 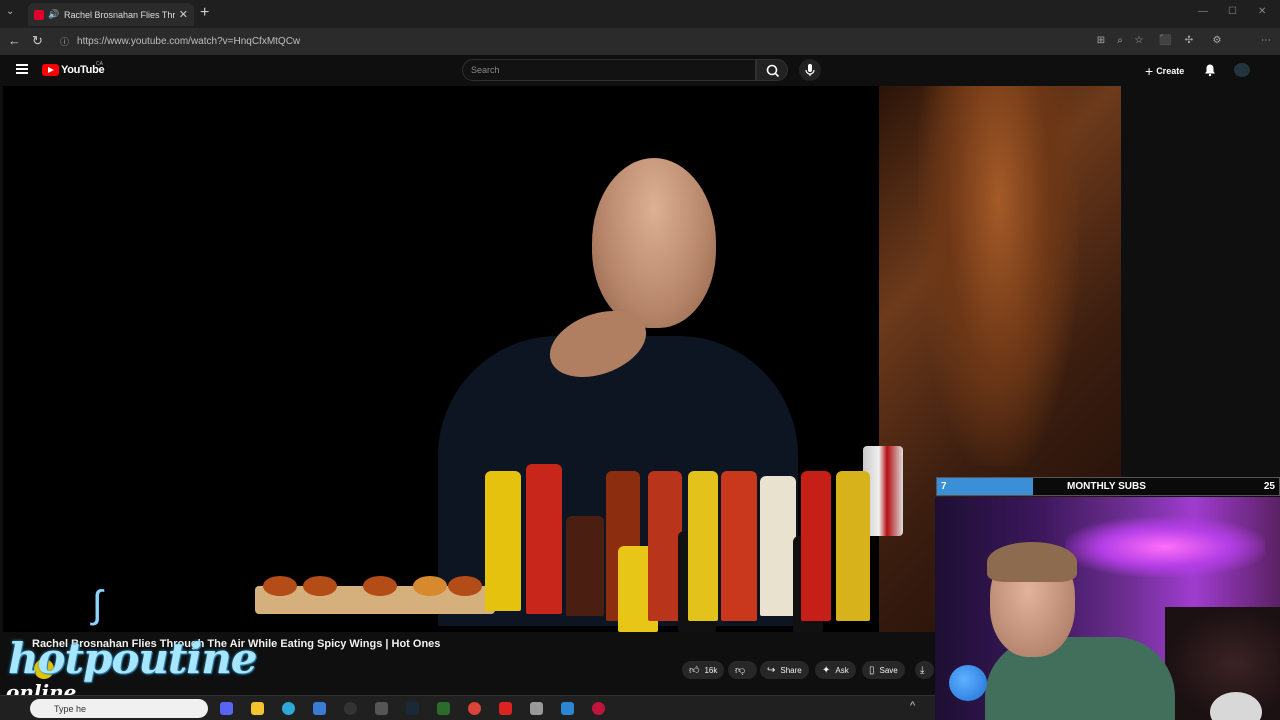 I want to click on obs-icon, so click(x=350, y=708).